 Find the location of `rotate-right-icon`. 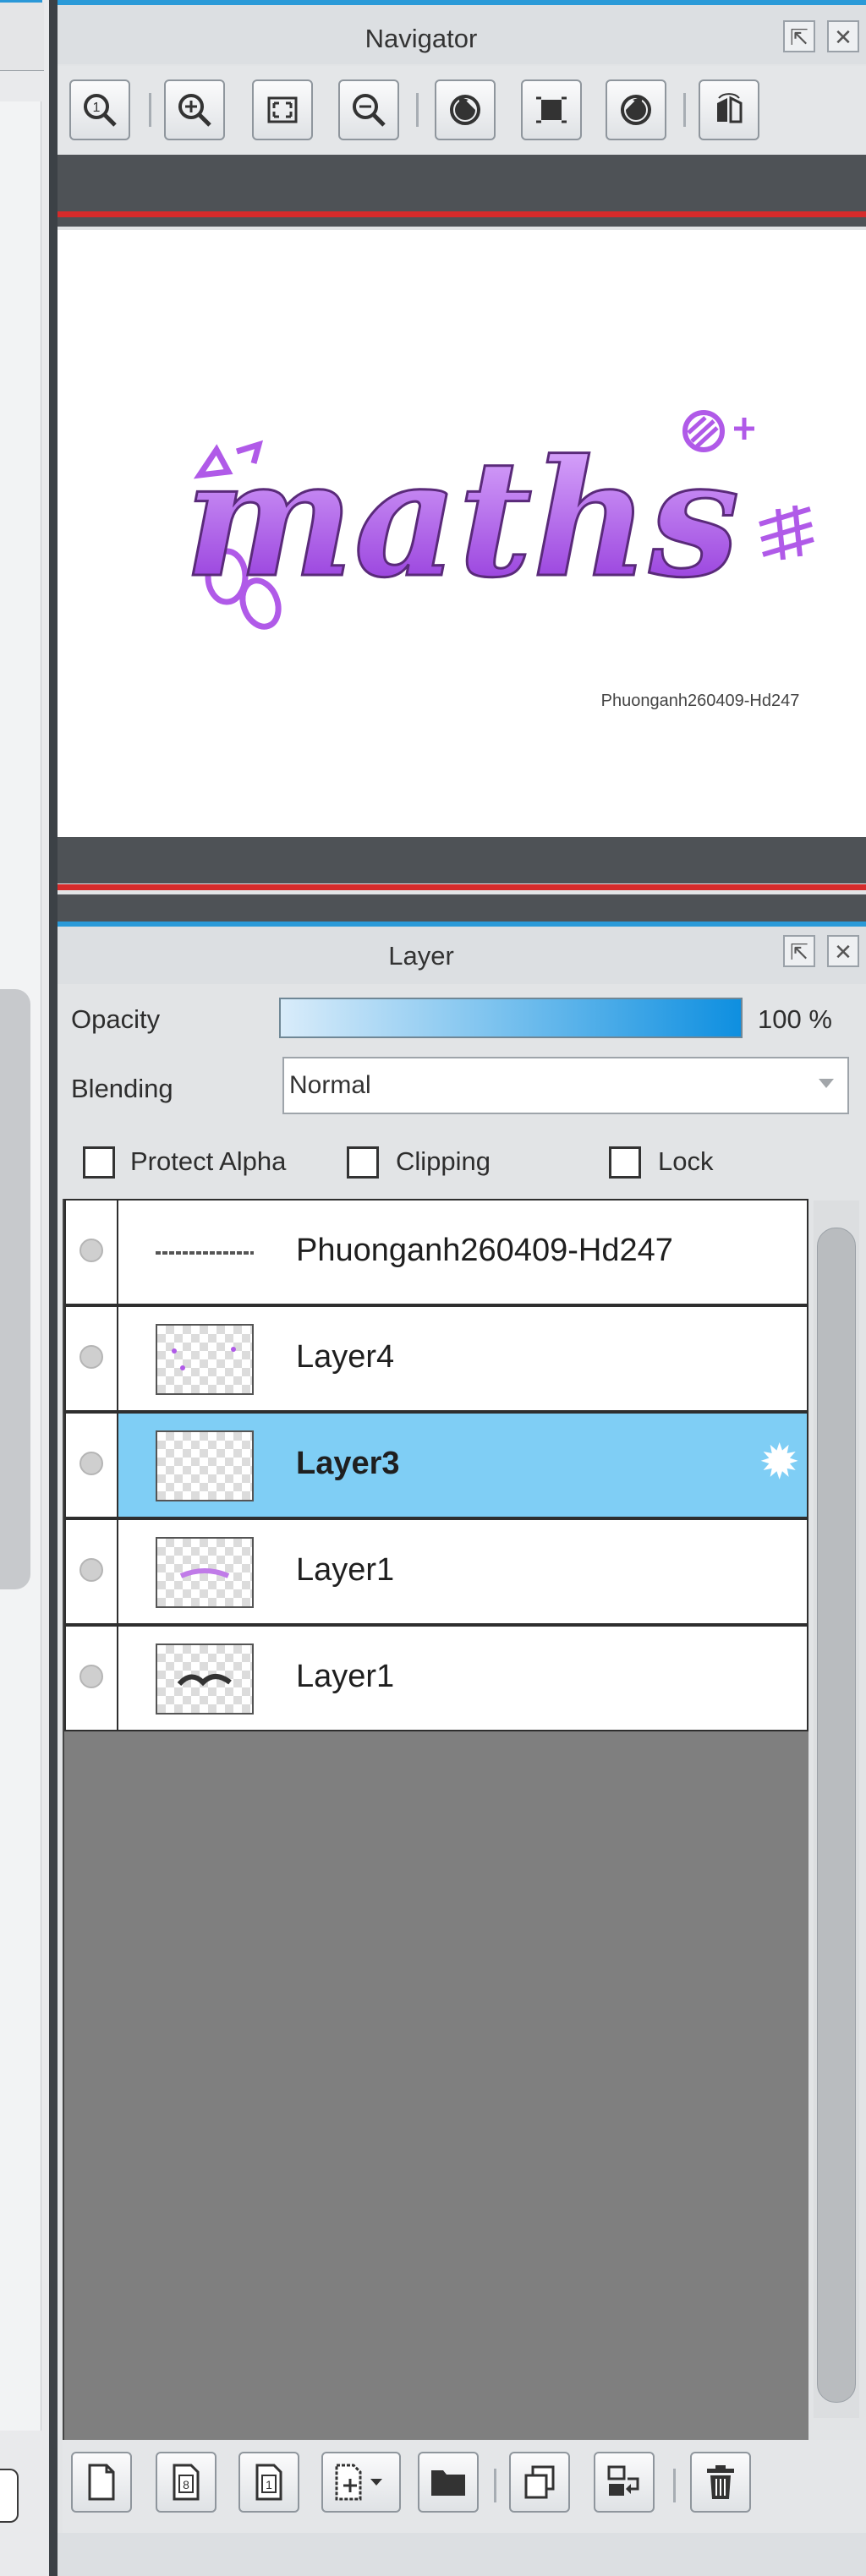

rotate-right-icon is located at coordinates (636, 109).